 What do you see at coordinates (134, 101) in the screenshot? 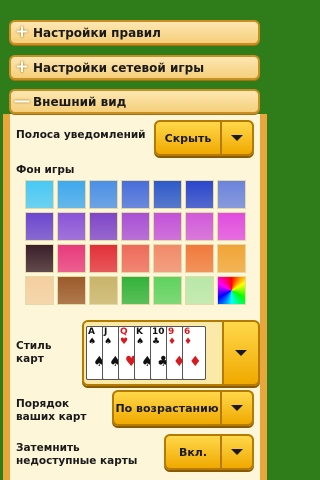
I see `section-appearance-header: — Внешний вид` at bounding box center [134, 101].